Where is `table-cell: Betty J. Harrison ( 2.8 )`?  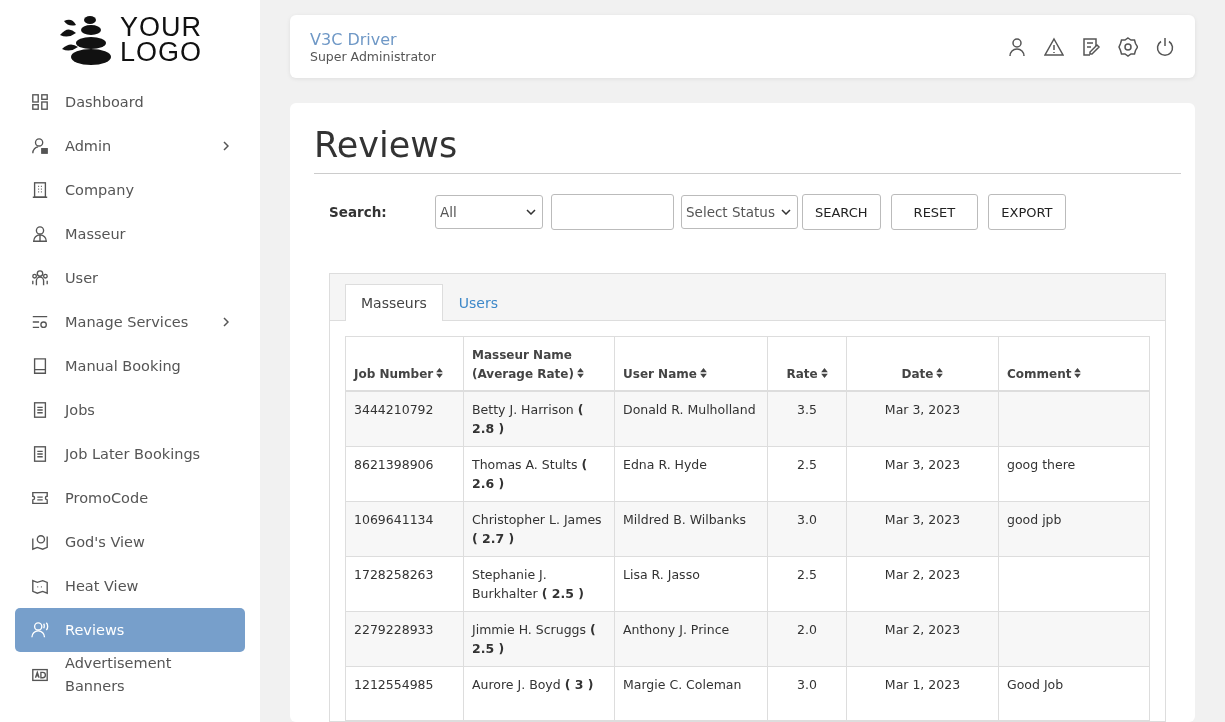
table-cell: Betty J. Harrison ( 2.8 ) is located at coordinates (528, 419).